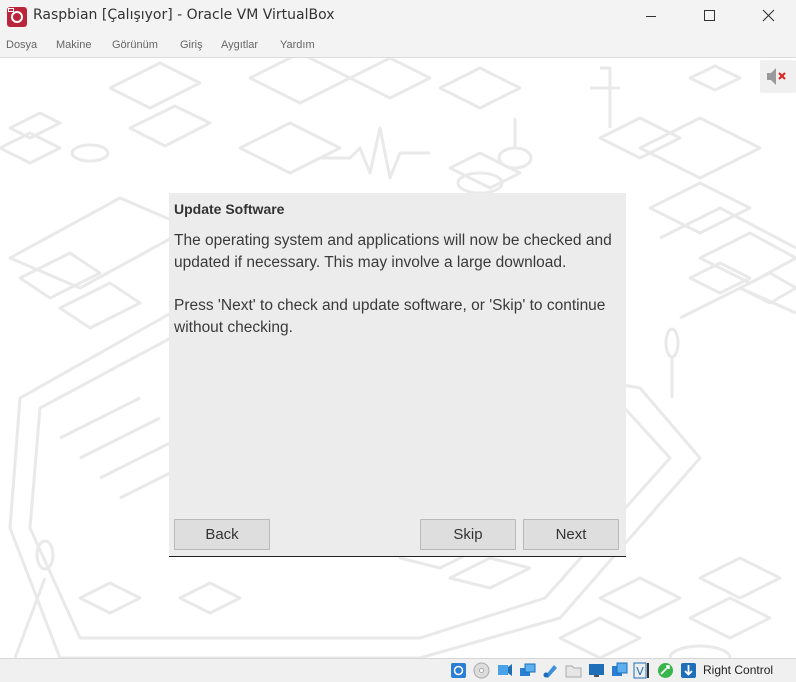 The height and width of the screenshot is (682, 796). I want to click on menu-yardim: Yardım, so click(297, 45).